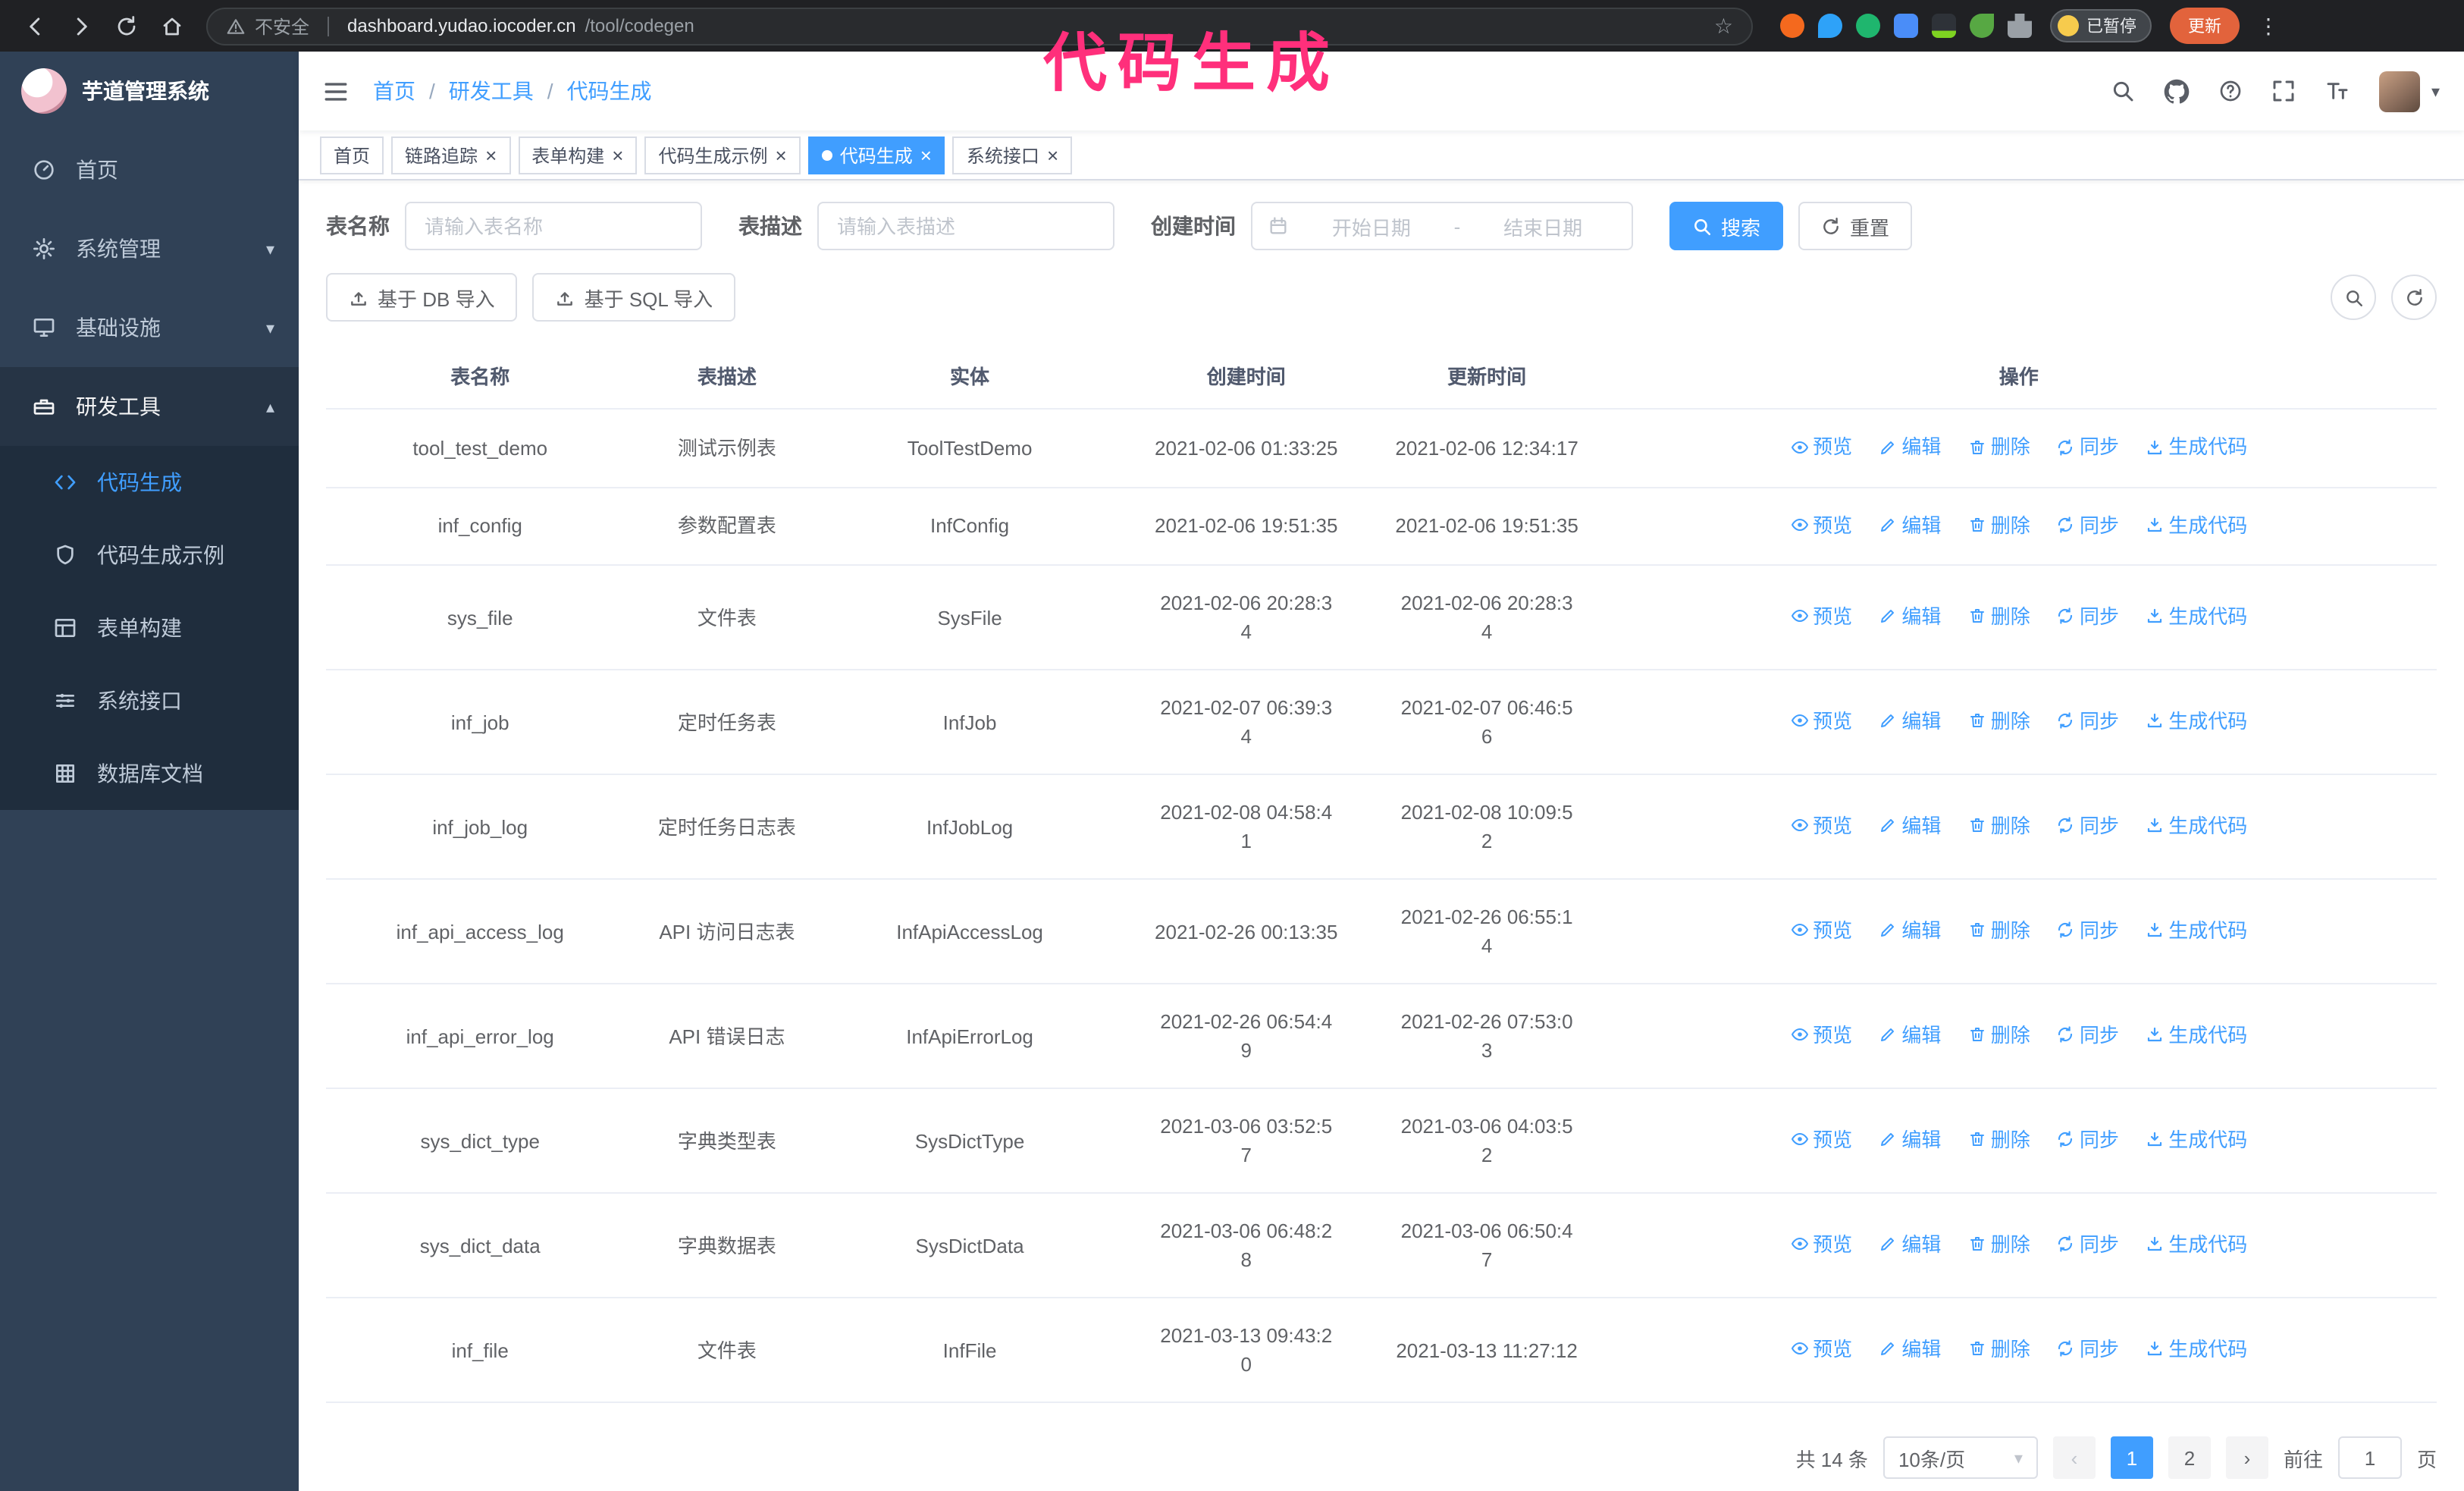 The height and width of the screenshot is (1491, 2464). I want to click on browser-back-icon, so click(35, 26).